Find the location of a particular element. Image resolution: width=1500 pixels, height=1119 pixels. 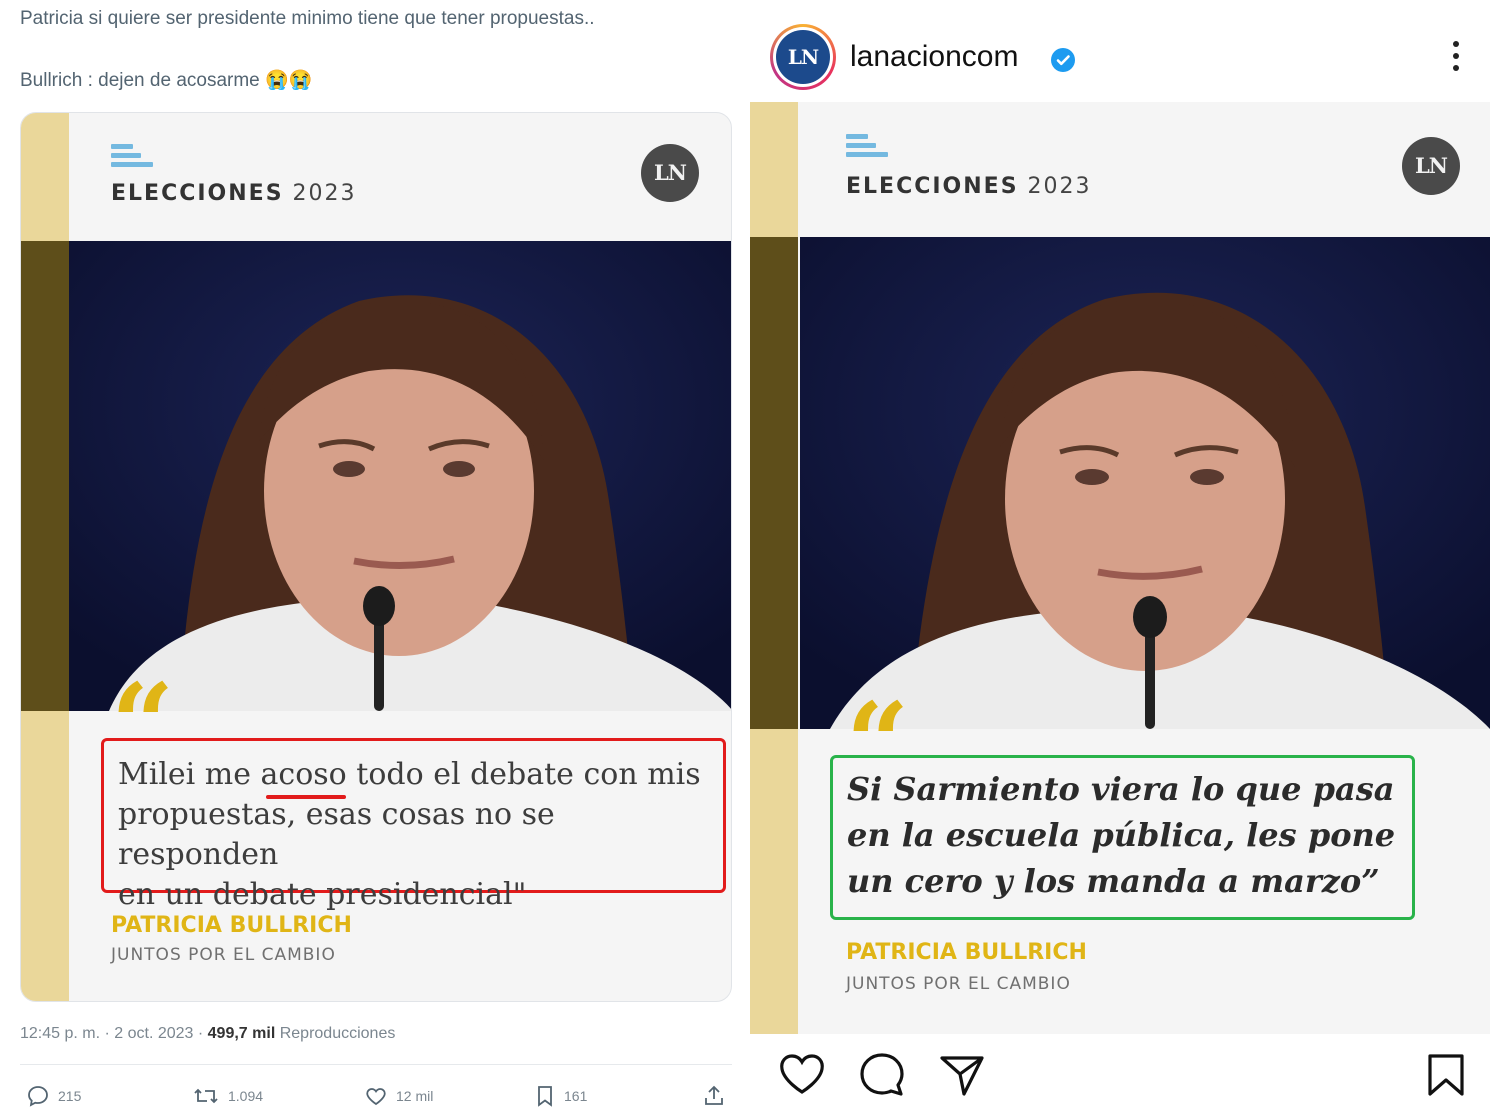

reply-count: 215 is located at coordinates (70, 1096).